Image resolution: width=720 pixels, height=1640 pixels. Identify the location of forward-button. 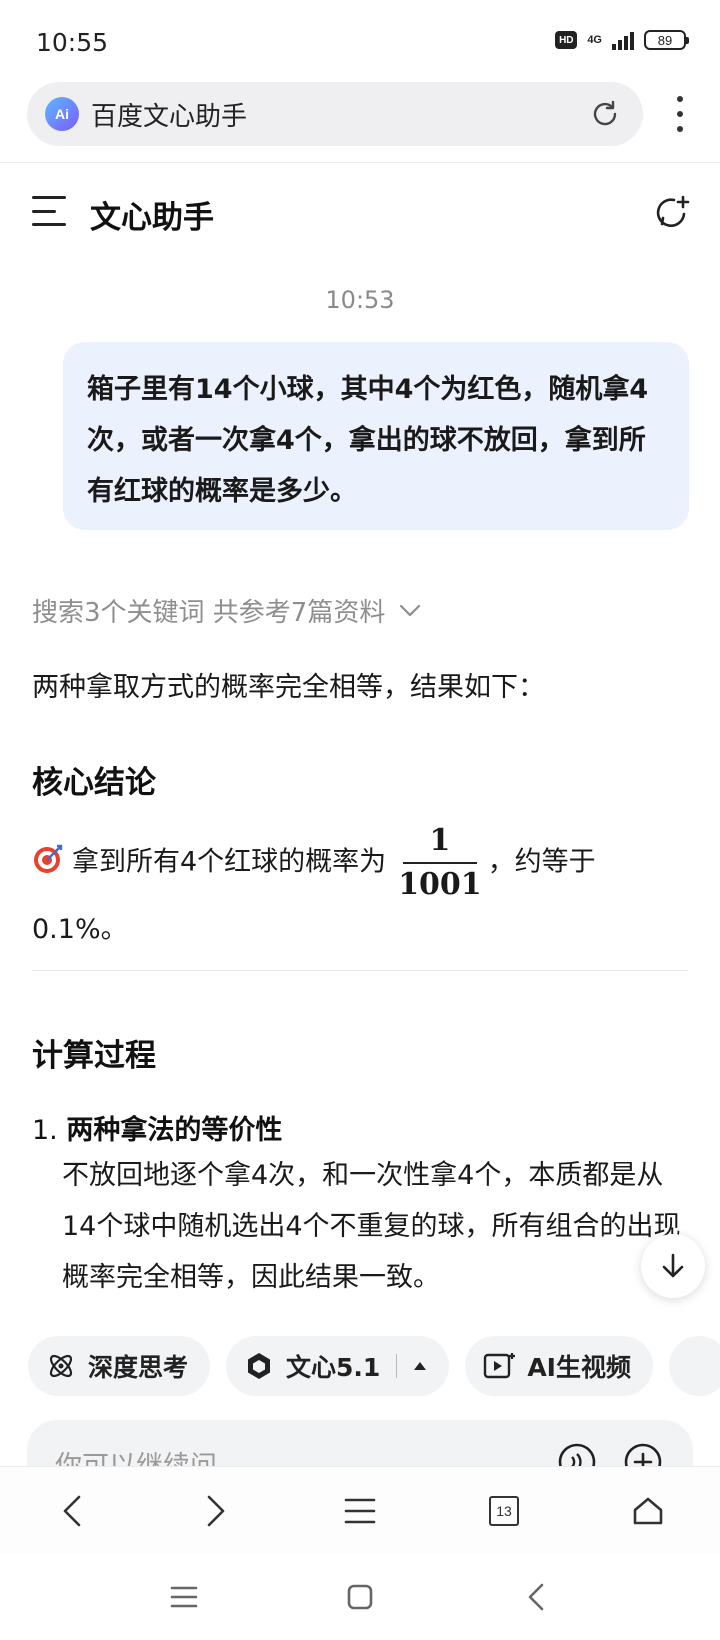
(216, 1511).